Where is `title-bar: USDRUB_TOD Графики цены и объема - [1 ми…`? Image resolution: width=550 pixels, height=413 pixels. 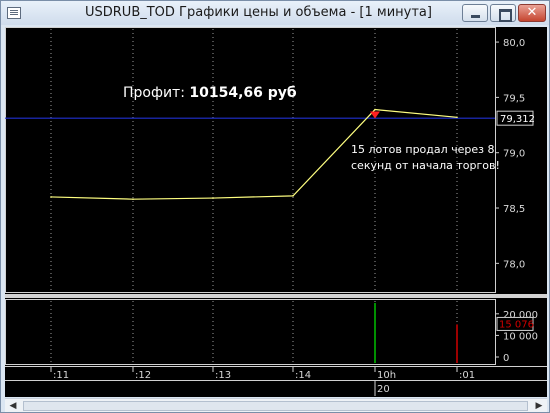 title-bar: USDRUB_TOD Графики цены и объема - [1 ми… is located at coordinates (275, 13).